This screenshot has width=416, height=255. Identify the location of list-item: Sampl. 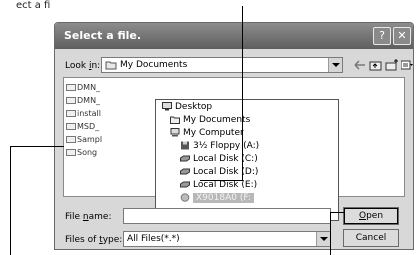
(84, 140).